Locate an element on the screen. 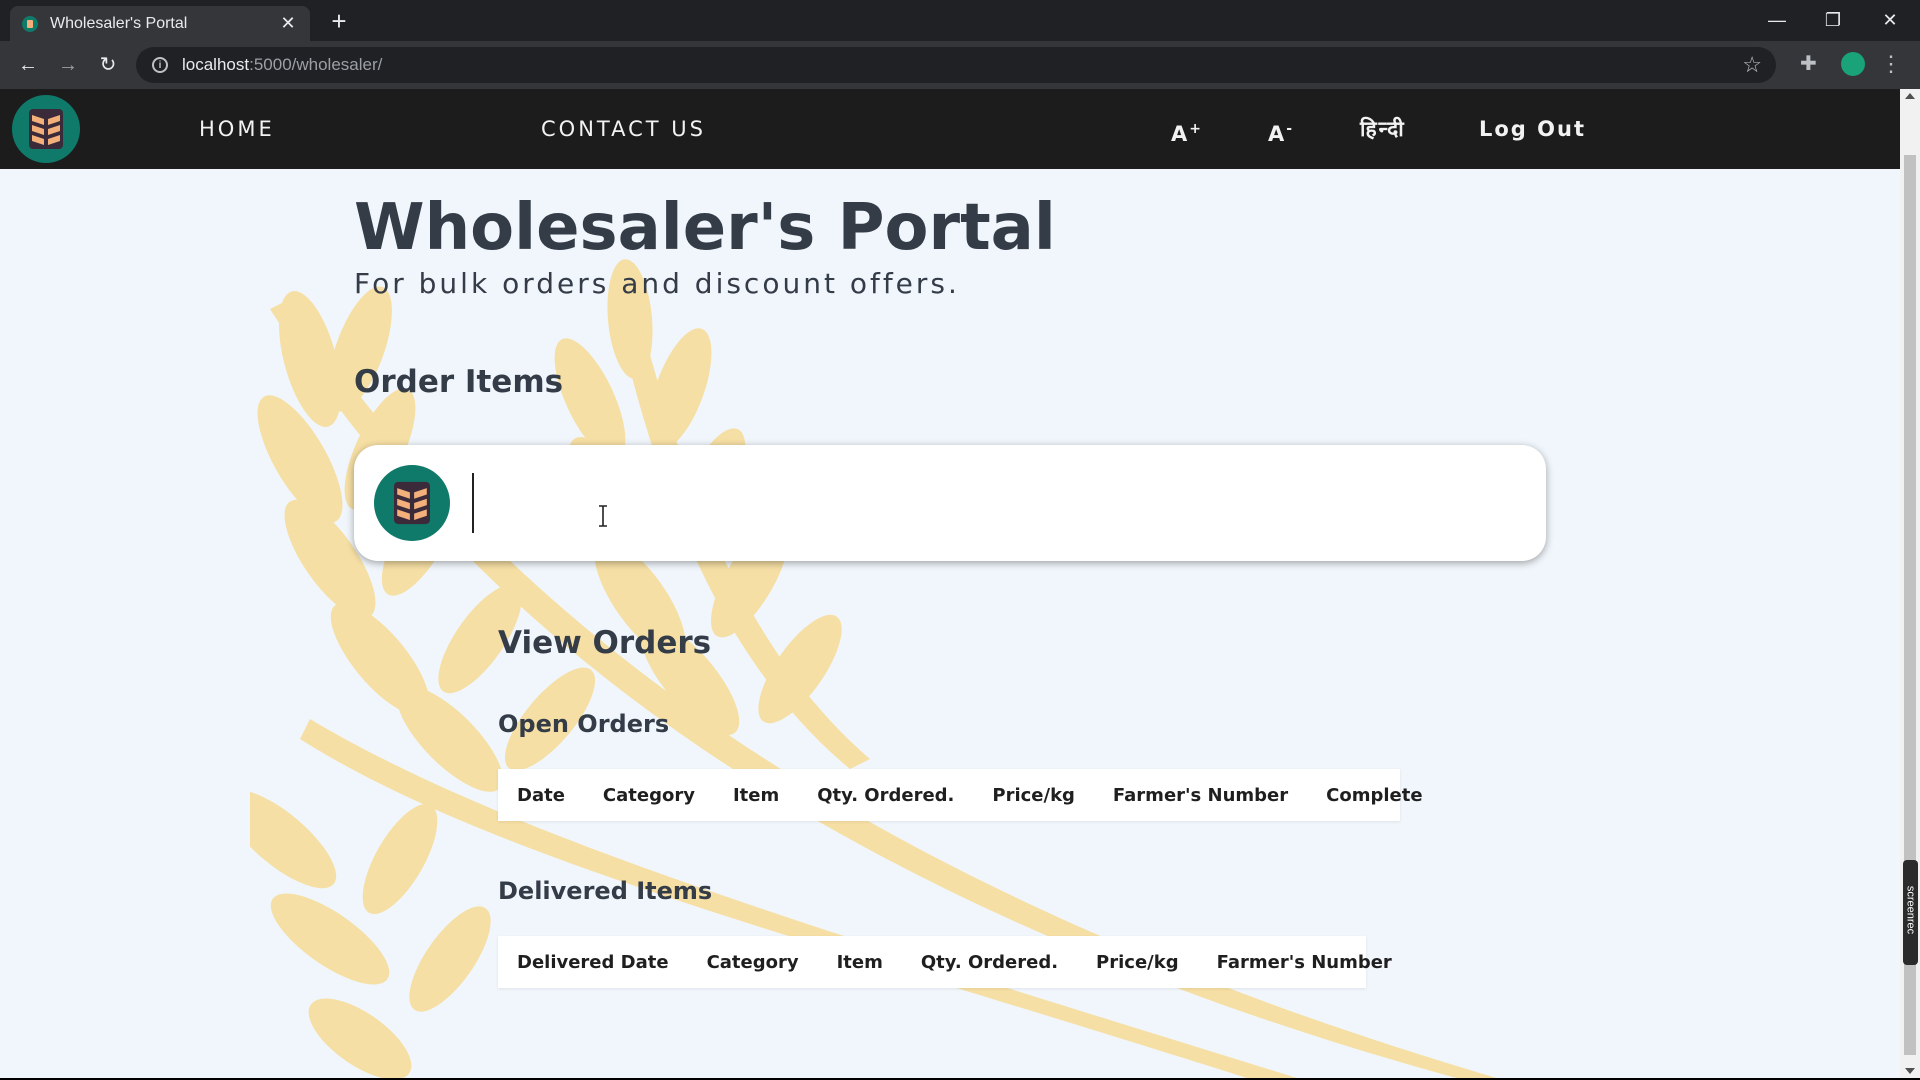 Image resolution: width=1920 pixels, height=1080 pixels. page-subtitle: For bulk orders and discount offers. is located at coordinates (657, 283).